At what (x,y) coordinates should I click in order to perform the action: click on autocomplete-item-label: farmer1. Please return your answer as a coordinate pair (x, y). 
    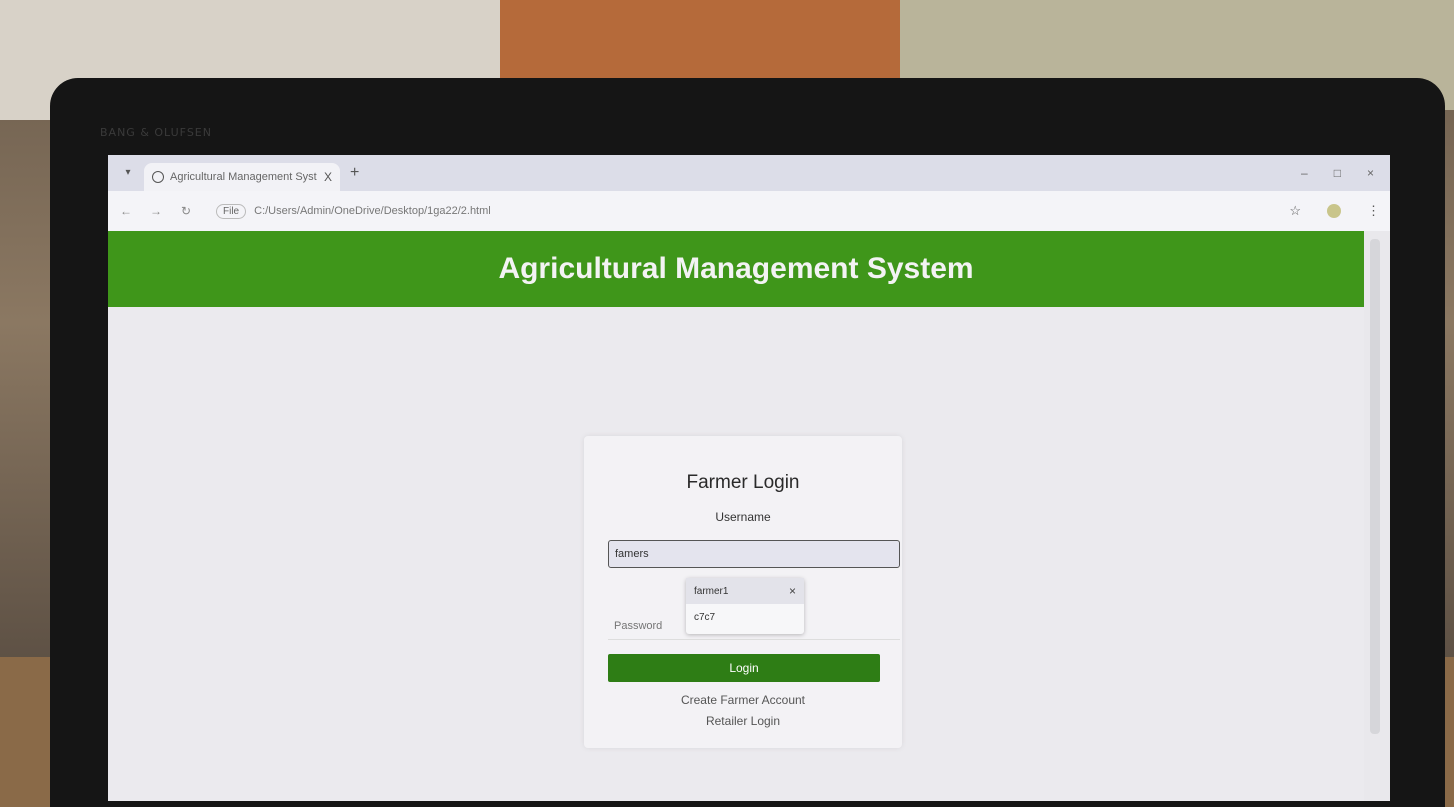
    Looking at the image, I should click on (711, 591).